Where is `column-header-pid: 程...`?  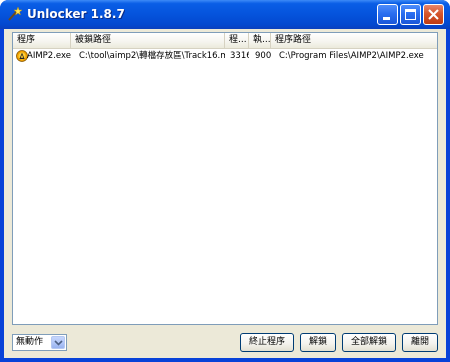
column-header-pid: 程... is located at coordinates (237, 40).